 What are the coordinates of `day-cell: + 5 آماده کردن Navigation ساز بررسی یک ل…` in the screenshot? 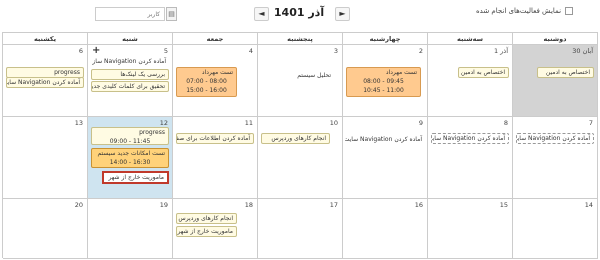 It's located at (130, 81).